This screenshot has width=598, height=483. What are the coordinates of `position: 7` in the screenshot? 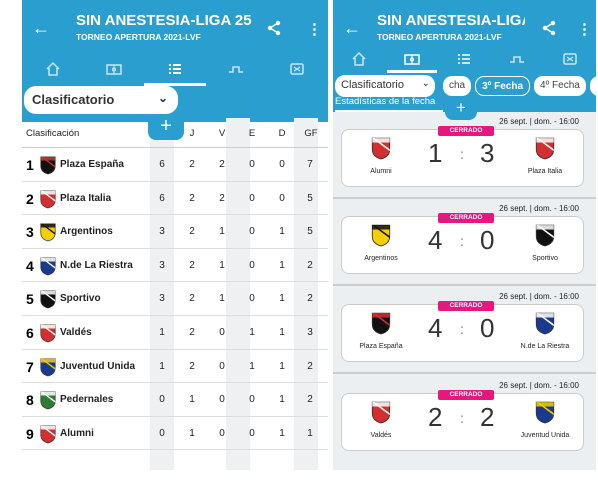 It's located at (30, 366).